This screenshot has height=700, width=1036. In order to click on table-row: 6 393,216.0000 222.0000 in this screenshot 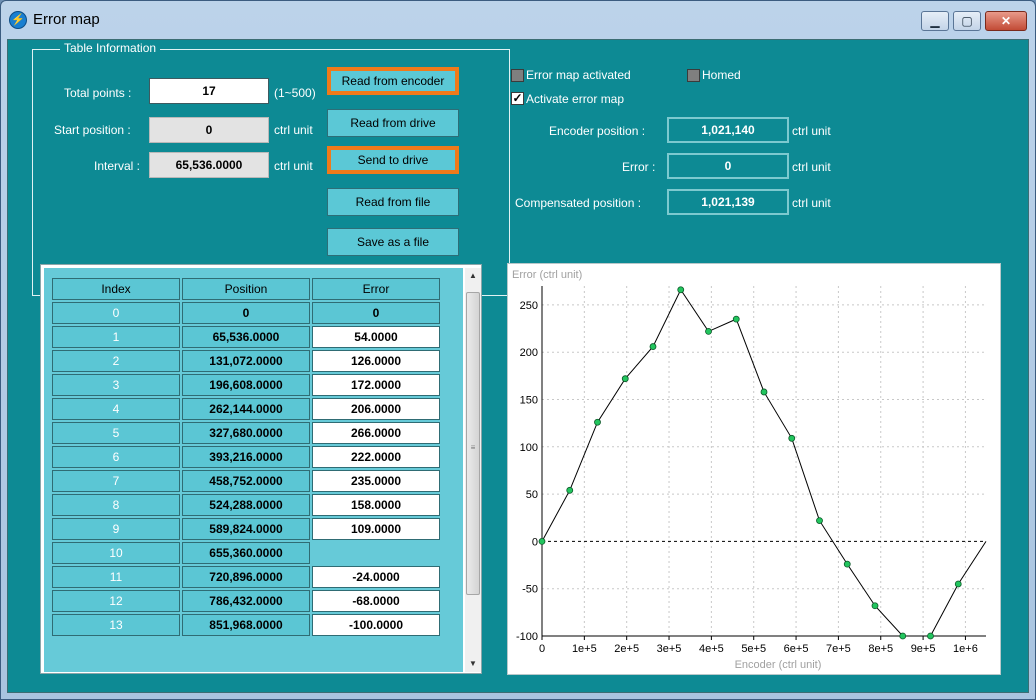, I will do `click(246, 457)`.